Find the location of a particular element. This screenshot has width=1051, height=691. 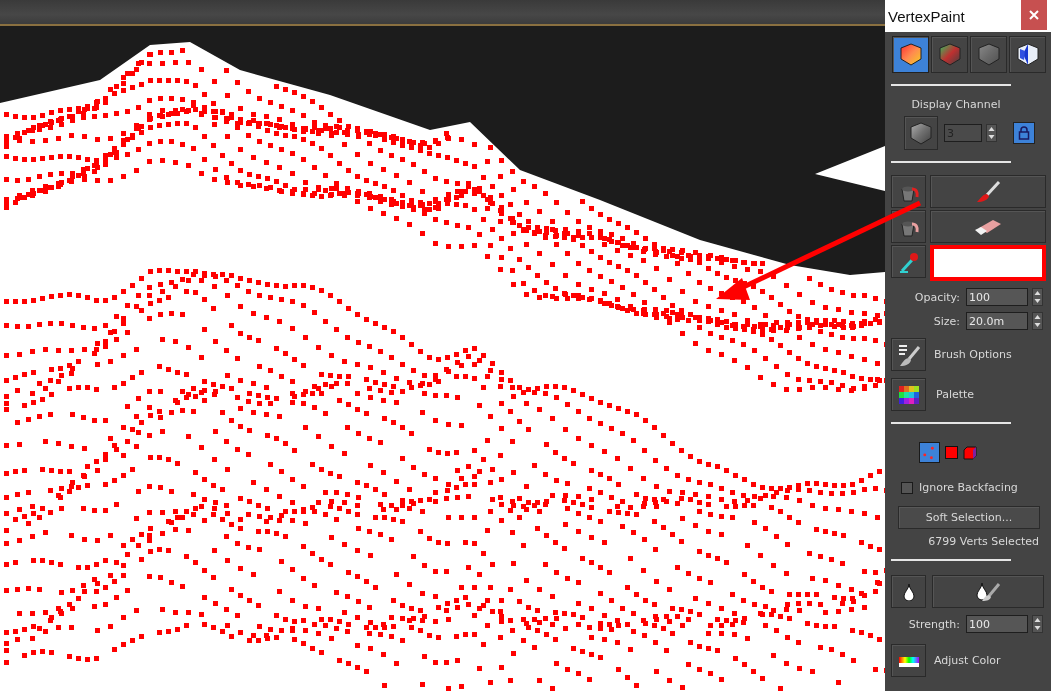

color-spectrum-icon is located at coordinates (908, 660).